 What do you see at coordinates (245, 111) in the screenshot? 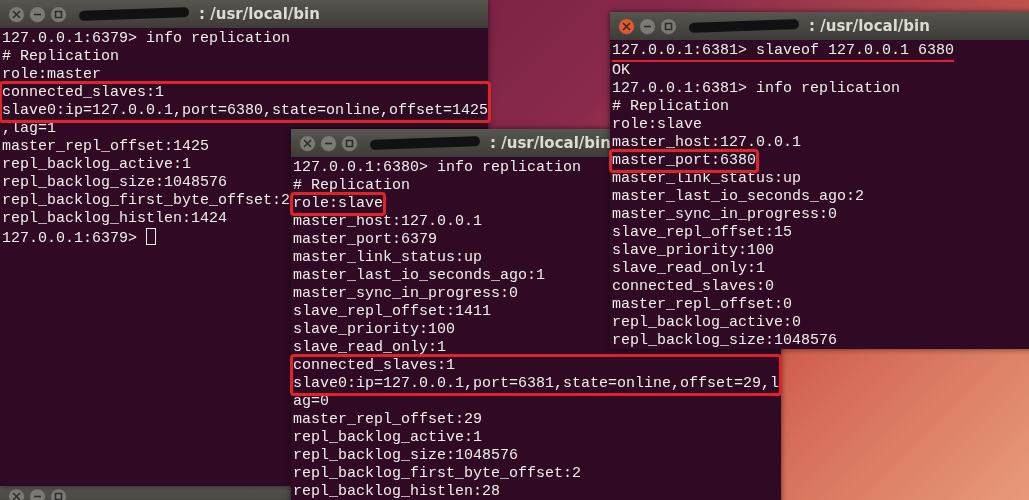
I see `terminal-line: slave0:ip=127.0.0.1,port=6380,state=online,offset=1425` at bounding box center [245, 111].